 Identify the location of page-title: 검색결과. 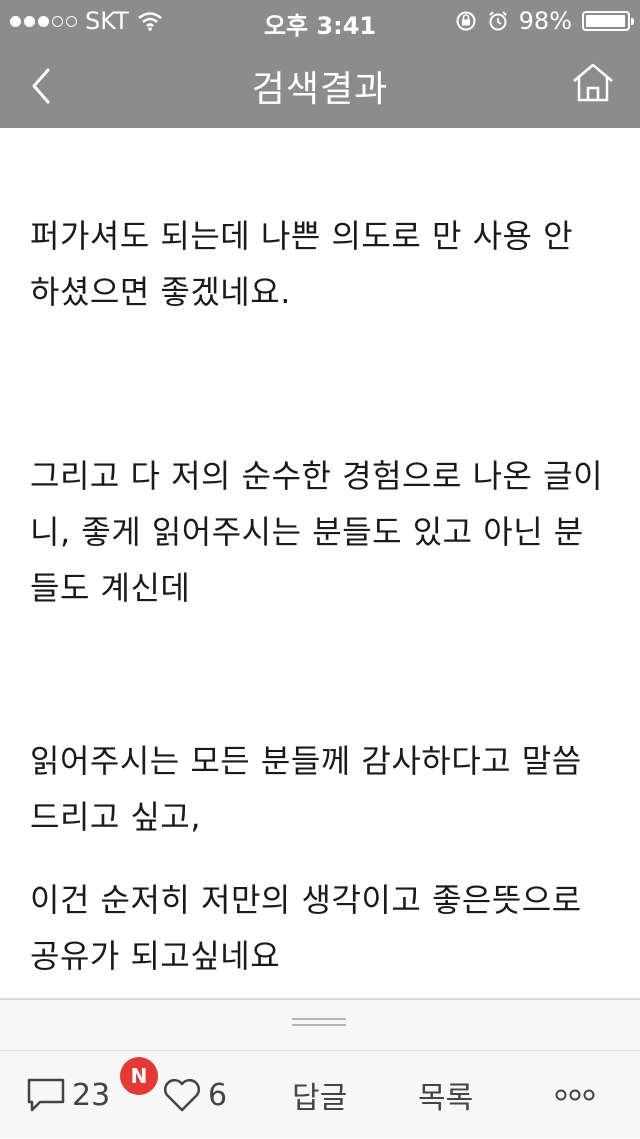
(320, 89).